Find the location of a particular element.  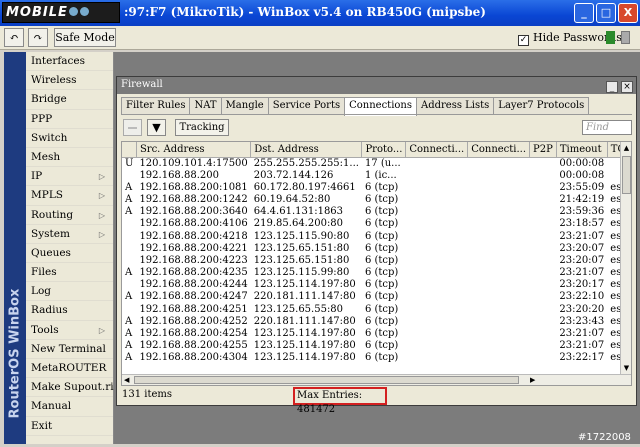

table-cell: 00:00:08 is located at coordinates (582, 163).